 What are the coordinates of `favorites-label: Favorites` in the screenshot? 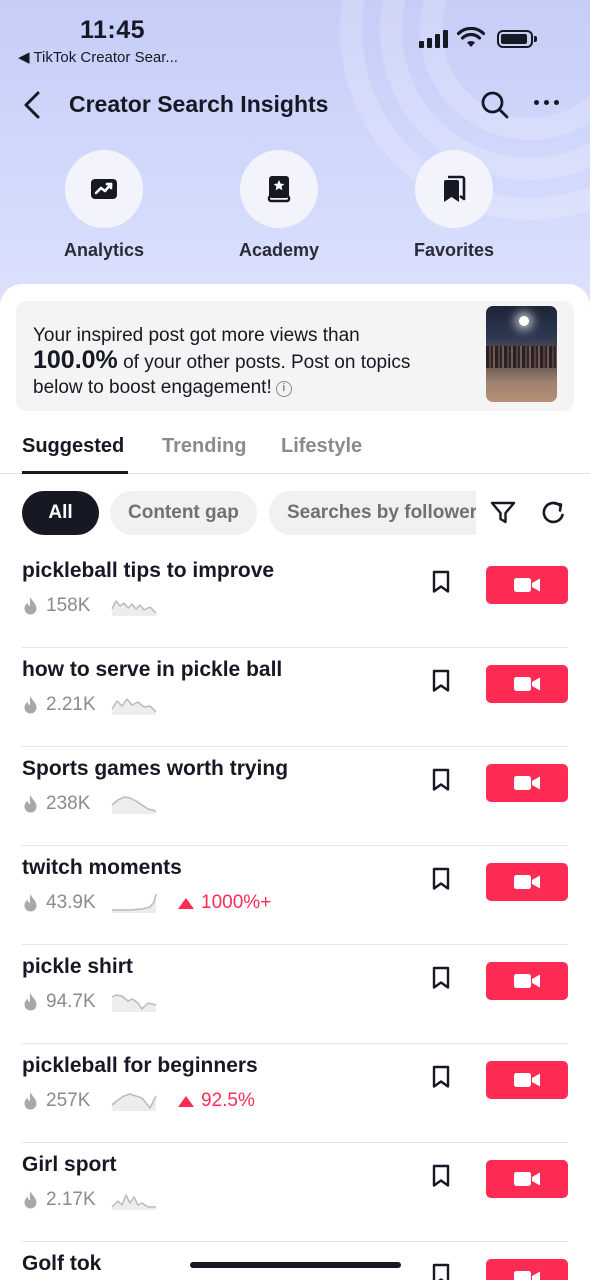 It's located at (454, 250).